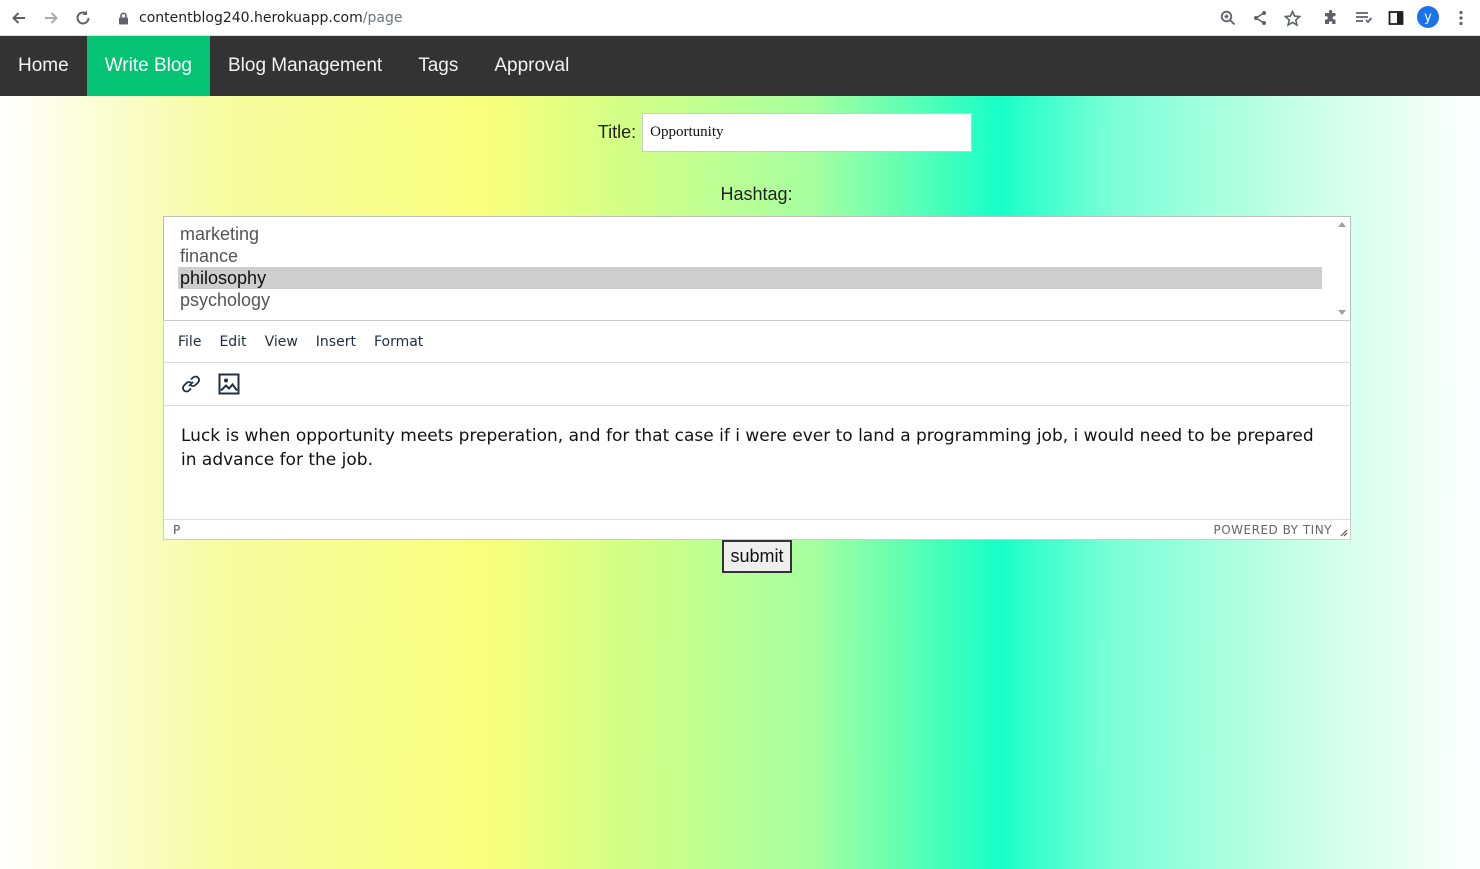 The height and width of the screenshot is (869, 1480). Describe the element at coordinates (1273, 530) in the screenshot. I see `powered-by-link: POWERED BY TINY` at that location.